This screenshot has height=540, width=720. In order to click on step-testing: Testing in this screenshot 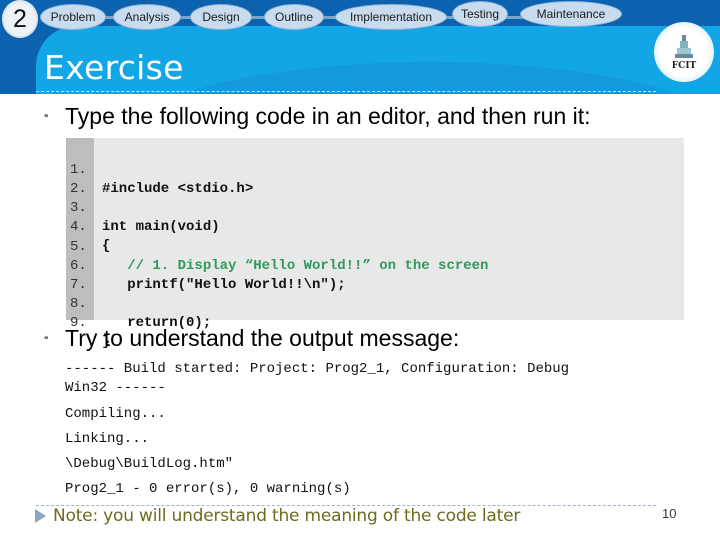, I will do `click(480, 14)`.